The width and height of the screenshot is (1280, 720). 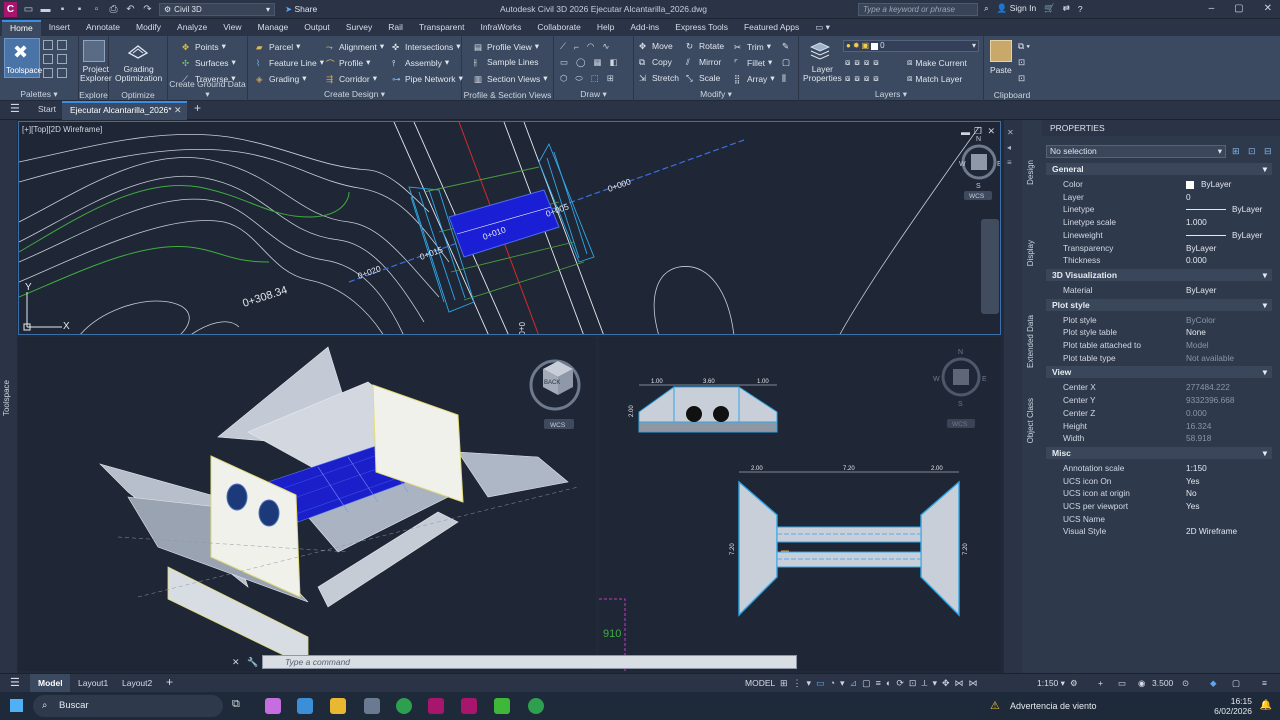 I want to click on infer-icon: ▾, so click(x=809, y=683).